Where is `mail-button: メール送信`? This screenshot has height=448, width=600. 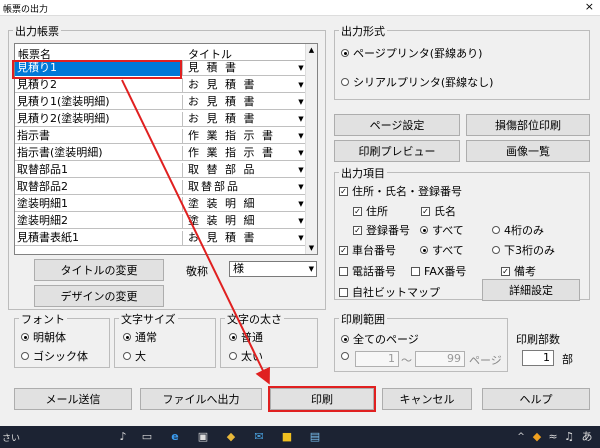 mail-button: メール送信 is located at coordinates (73, 399).